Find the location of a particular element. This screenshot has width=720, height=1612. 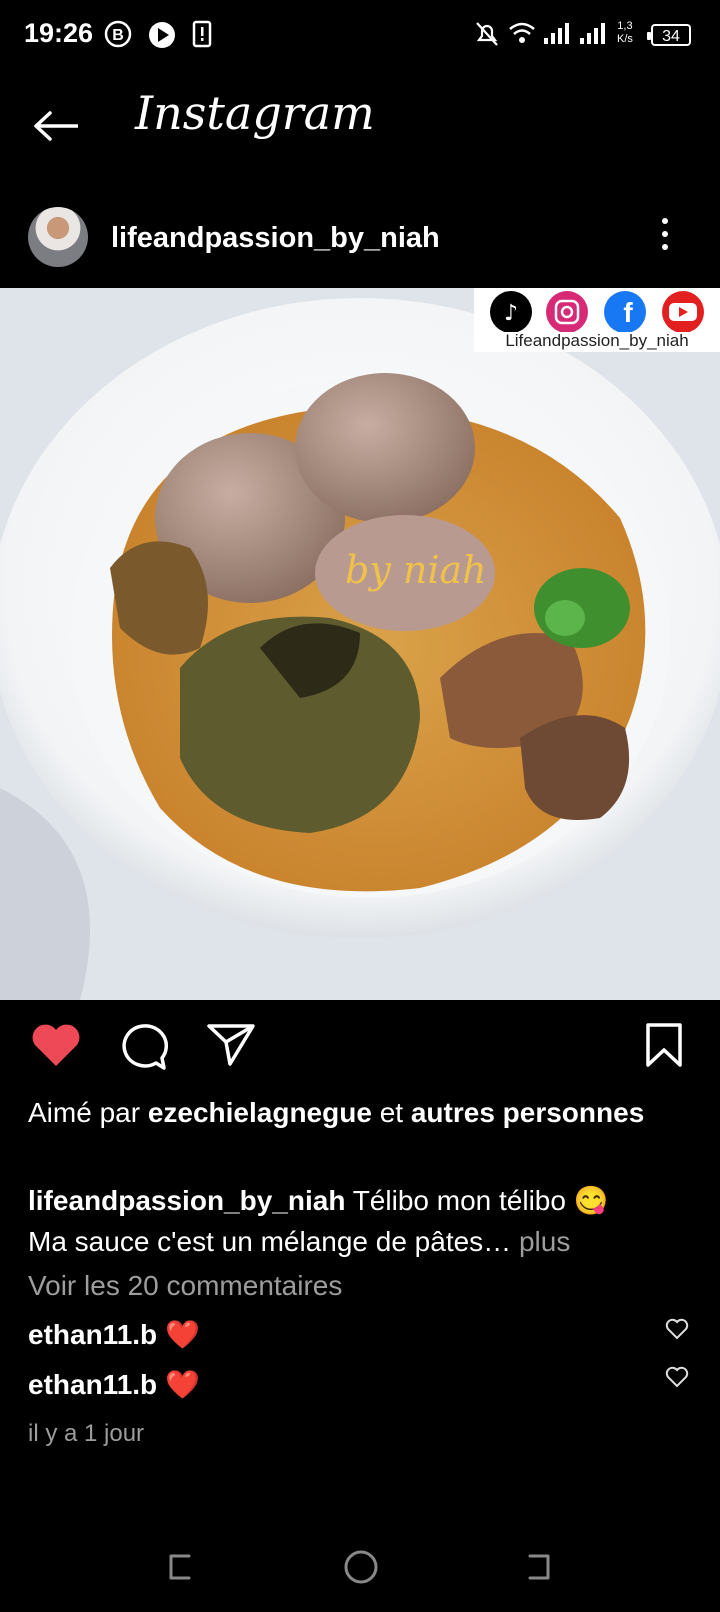

caption-more-link: plus is located at coordinates (544, 1241).